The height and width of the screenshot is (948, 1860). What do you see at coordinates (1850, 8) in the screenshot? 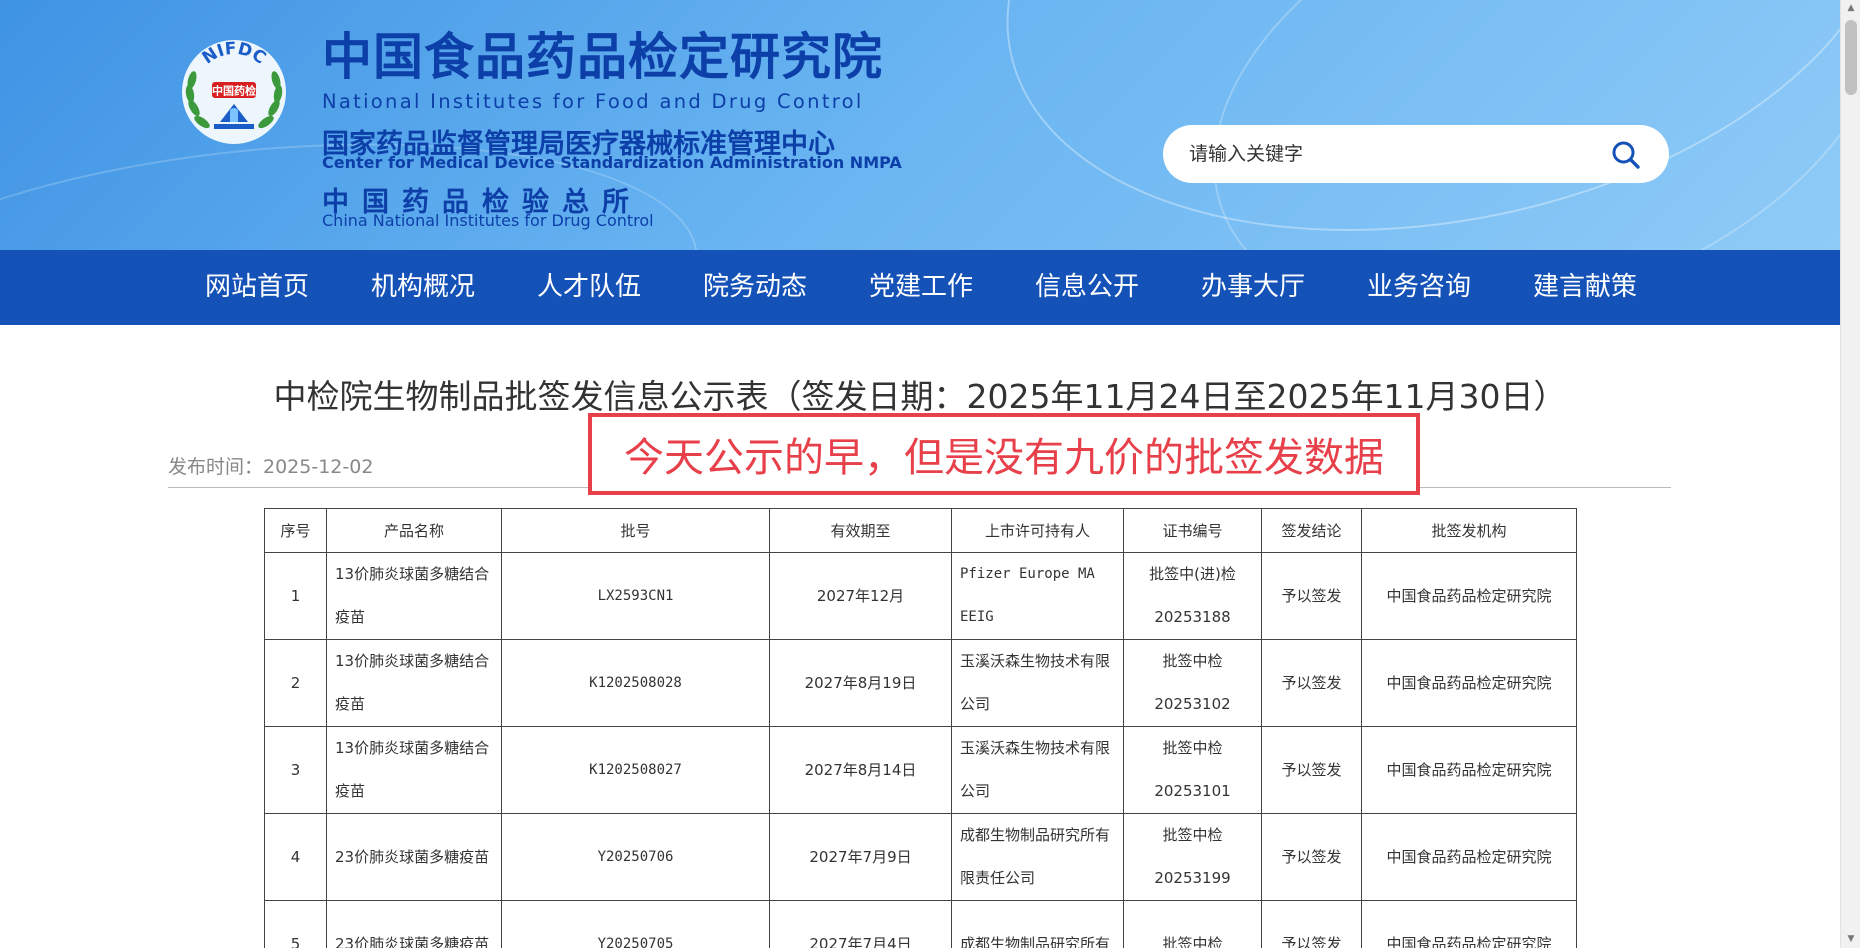
I see `scroll-up-arrow-icon: ▲` at bounding box center [1850, 8].